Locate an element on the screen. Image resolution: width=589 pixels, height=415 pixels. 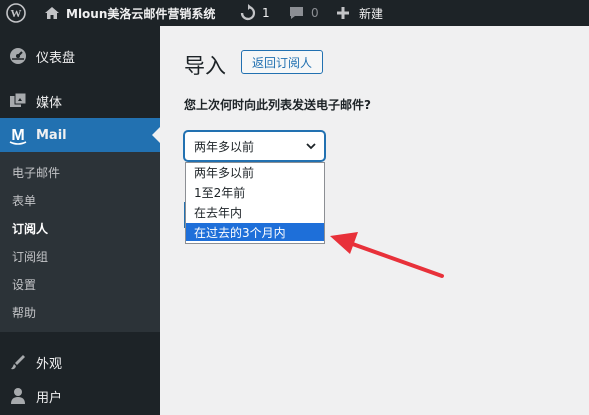
submenu-item-settings: 设置 is located at coordinates (24, 284).